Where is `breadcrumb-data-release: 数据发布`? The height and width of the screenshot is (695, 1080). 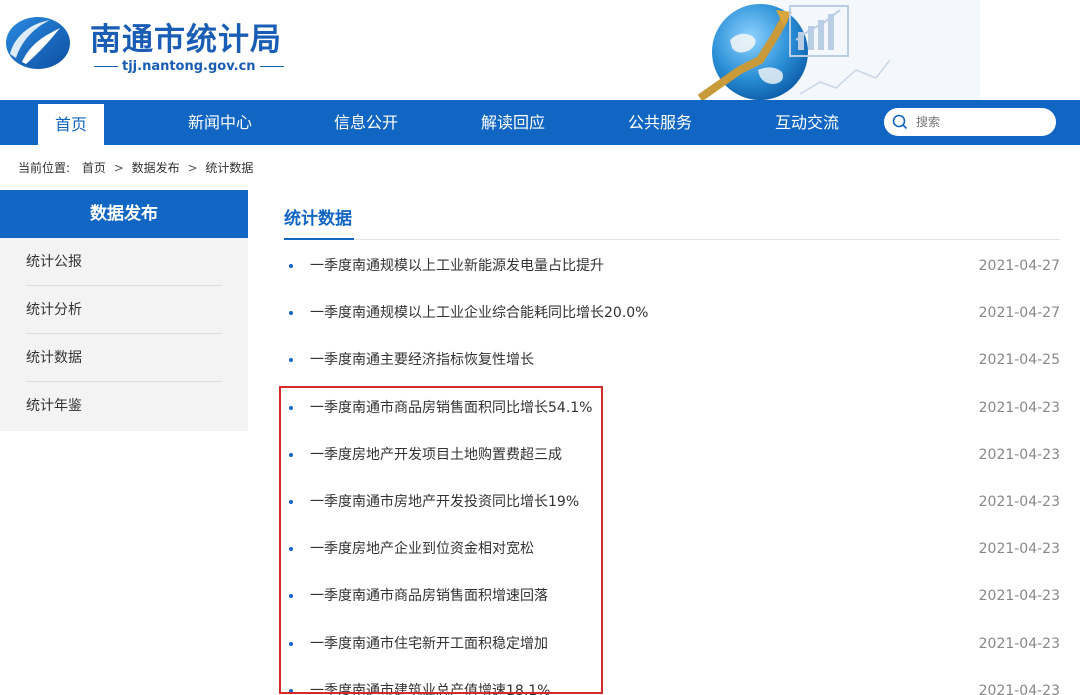 breadcrumb-data-release: 数据发布 is located at coordinates (156, 168).